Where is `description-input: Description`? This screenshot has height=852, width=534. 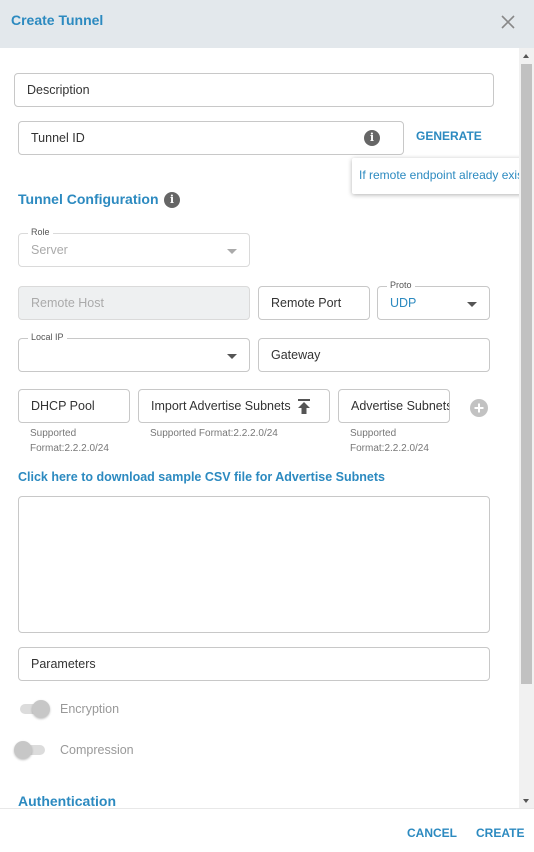 description-input: Description is located at coordinates (254, 90).